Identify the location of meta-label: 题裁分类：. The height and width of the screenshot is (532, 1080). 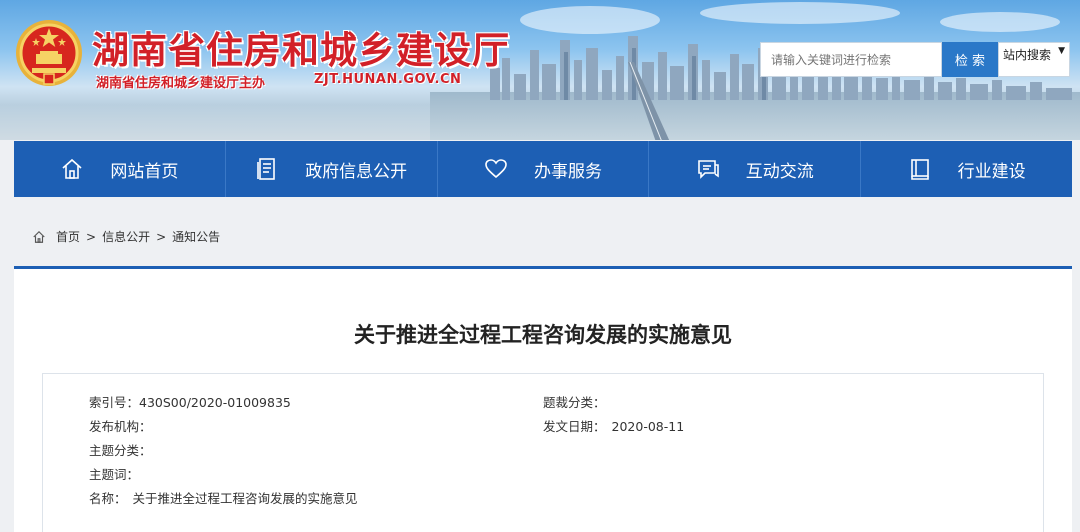
(574, 402).